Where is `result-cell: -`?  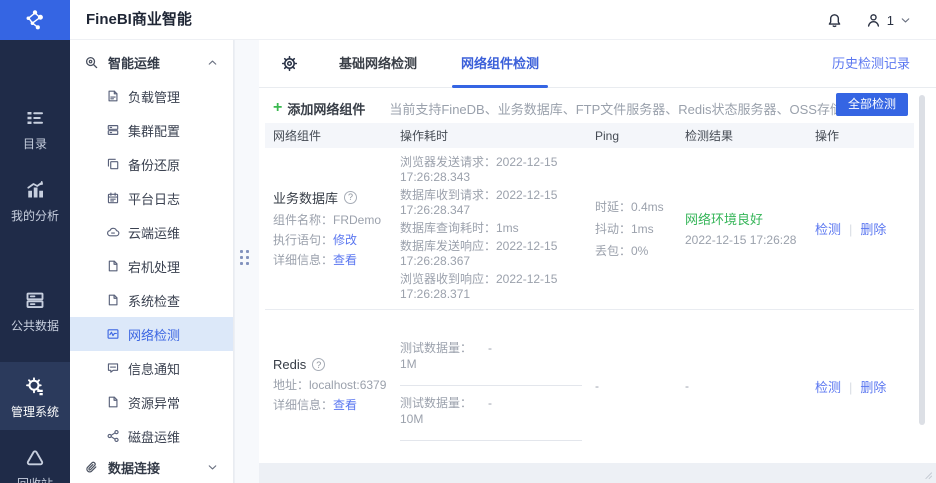 result-cell: - is located at coordinates (742, 386).